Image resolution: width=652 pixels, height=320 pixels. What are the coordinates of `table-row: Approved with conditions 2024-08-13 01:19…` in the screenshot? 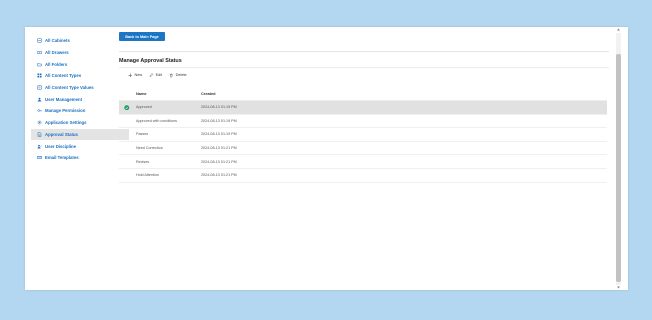 It's located at (363, 122).